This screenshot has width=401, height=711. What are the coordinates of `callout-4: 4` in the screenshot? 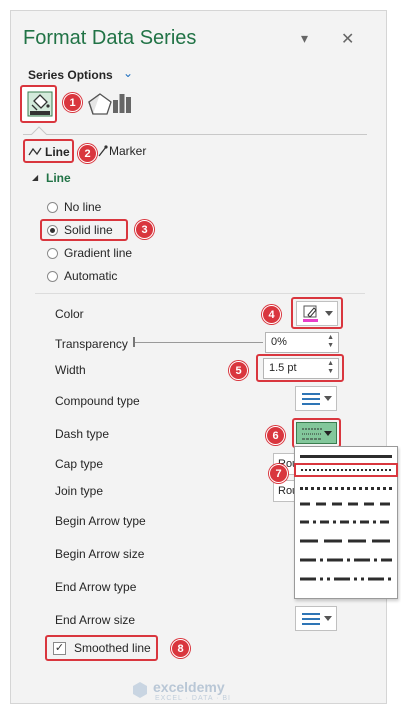 It's located at (271, 314).